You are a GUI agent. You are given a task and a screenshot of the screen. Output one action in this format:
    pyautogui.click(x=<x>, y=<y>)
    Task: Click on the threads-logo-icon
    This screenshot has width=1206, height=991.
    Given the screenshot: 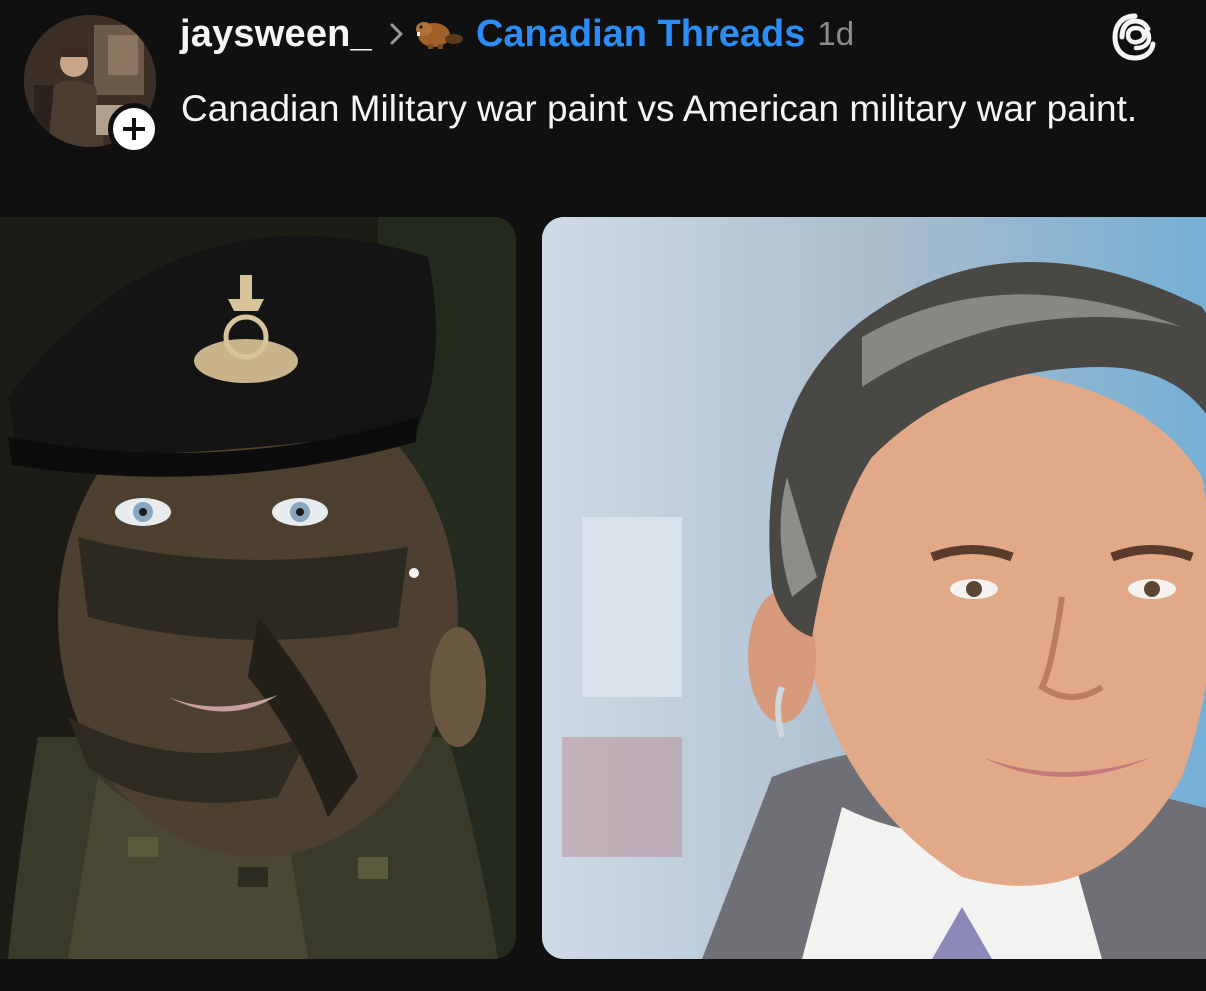 What is the action you would take?
    pyautogui.click(x=1135, y=37)
    